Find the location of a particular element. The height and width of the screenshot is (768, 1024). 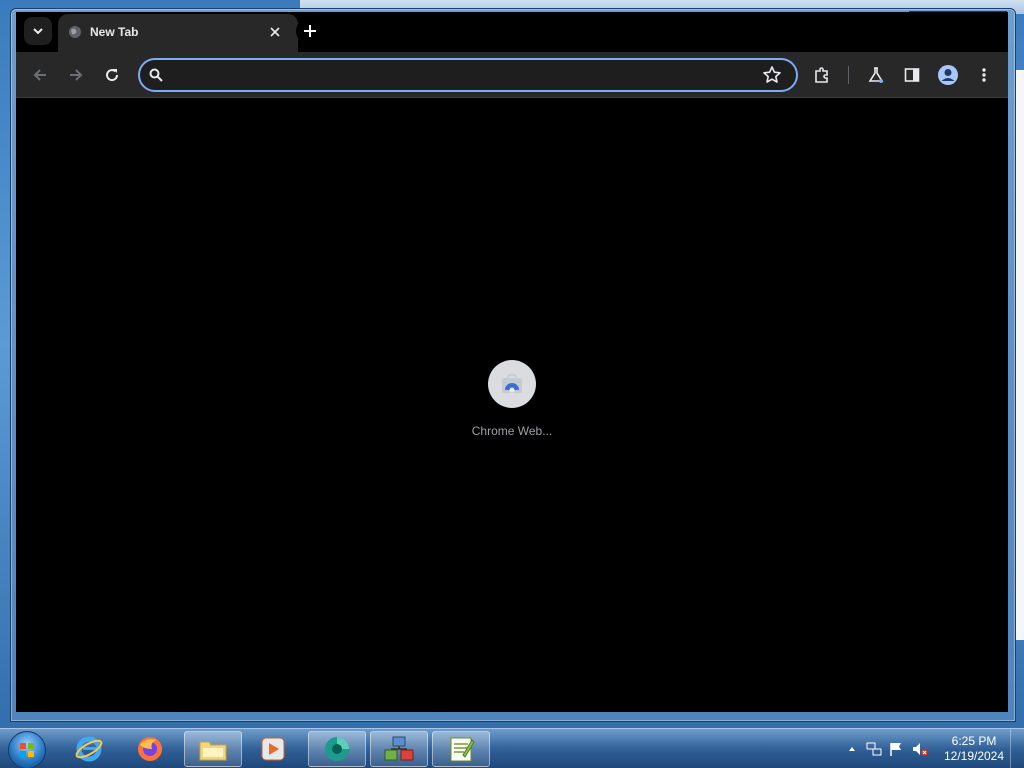

new-tab-button is located at coordinates (310, 31).